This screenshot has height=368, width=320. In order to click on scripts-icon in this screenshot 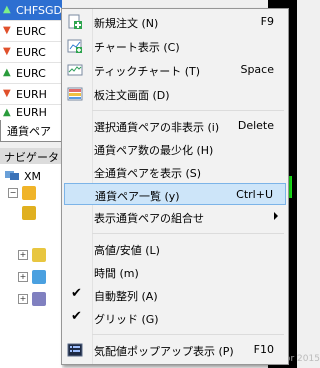, I will do `click(39, 299)`.